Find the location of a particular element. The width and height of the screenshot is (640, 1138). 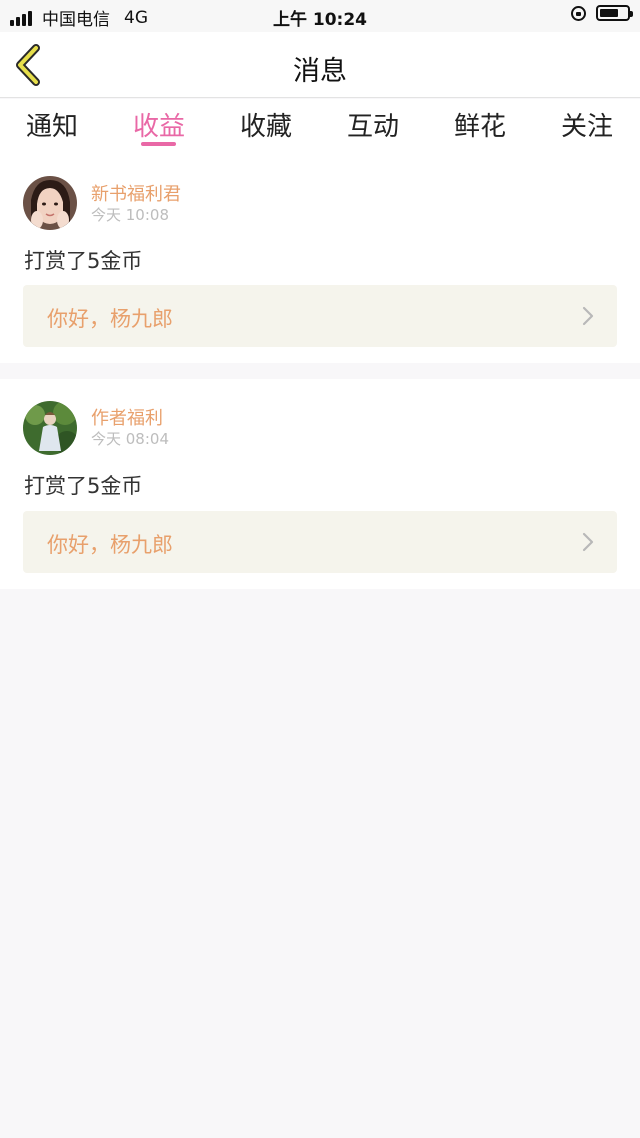

nav-bar: 消息 is located at coordinates (320, 65).